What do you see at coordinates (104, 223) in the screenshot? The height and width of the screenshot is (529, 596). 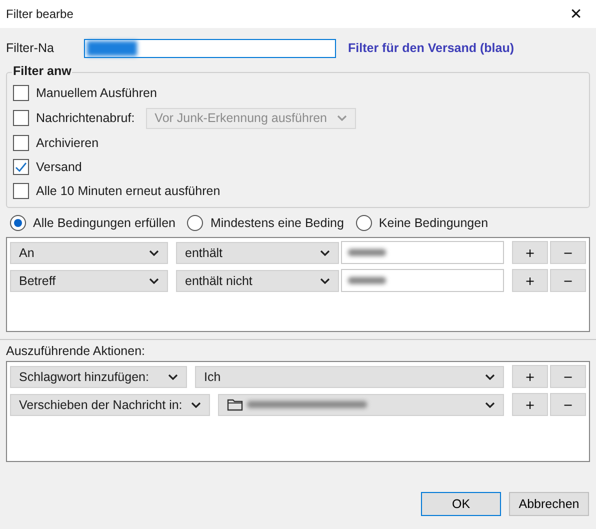 I see `radio-label: Alle Bedingungen erfüllen` at bounding box center [104, 223].